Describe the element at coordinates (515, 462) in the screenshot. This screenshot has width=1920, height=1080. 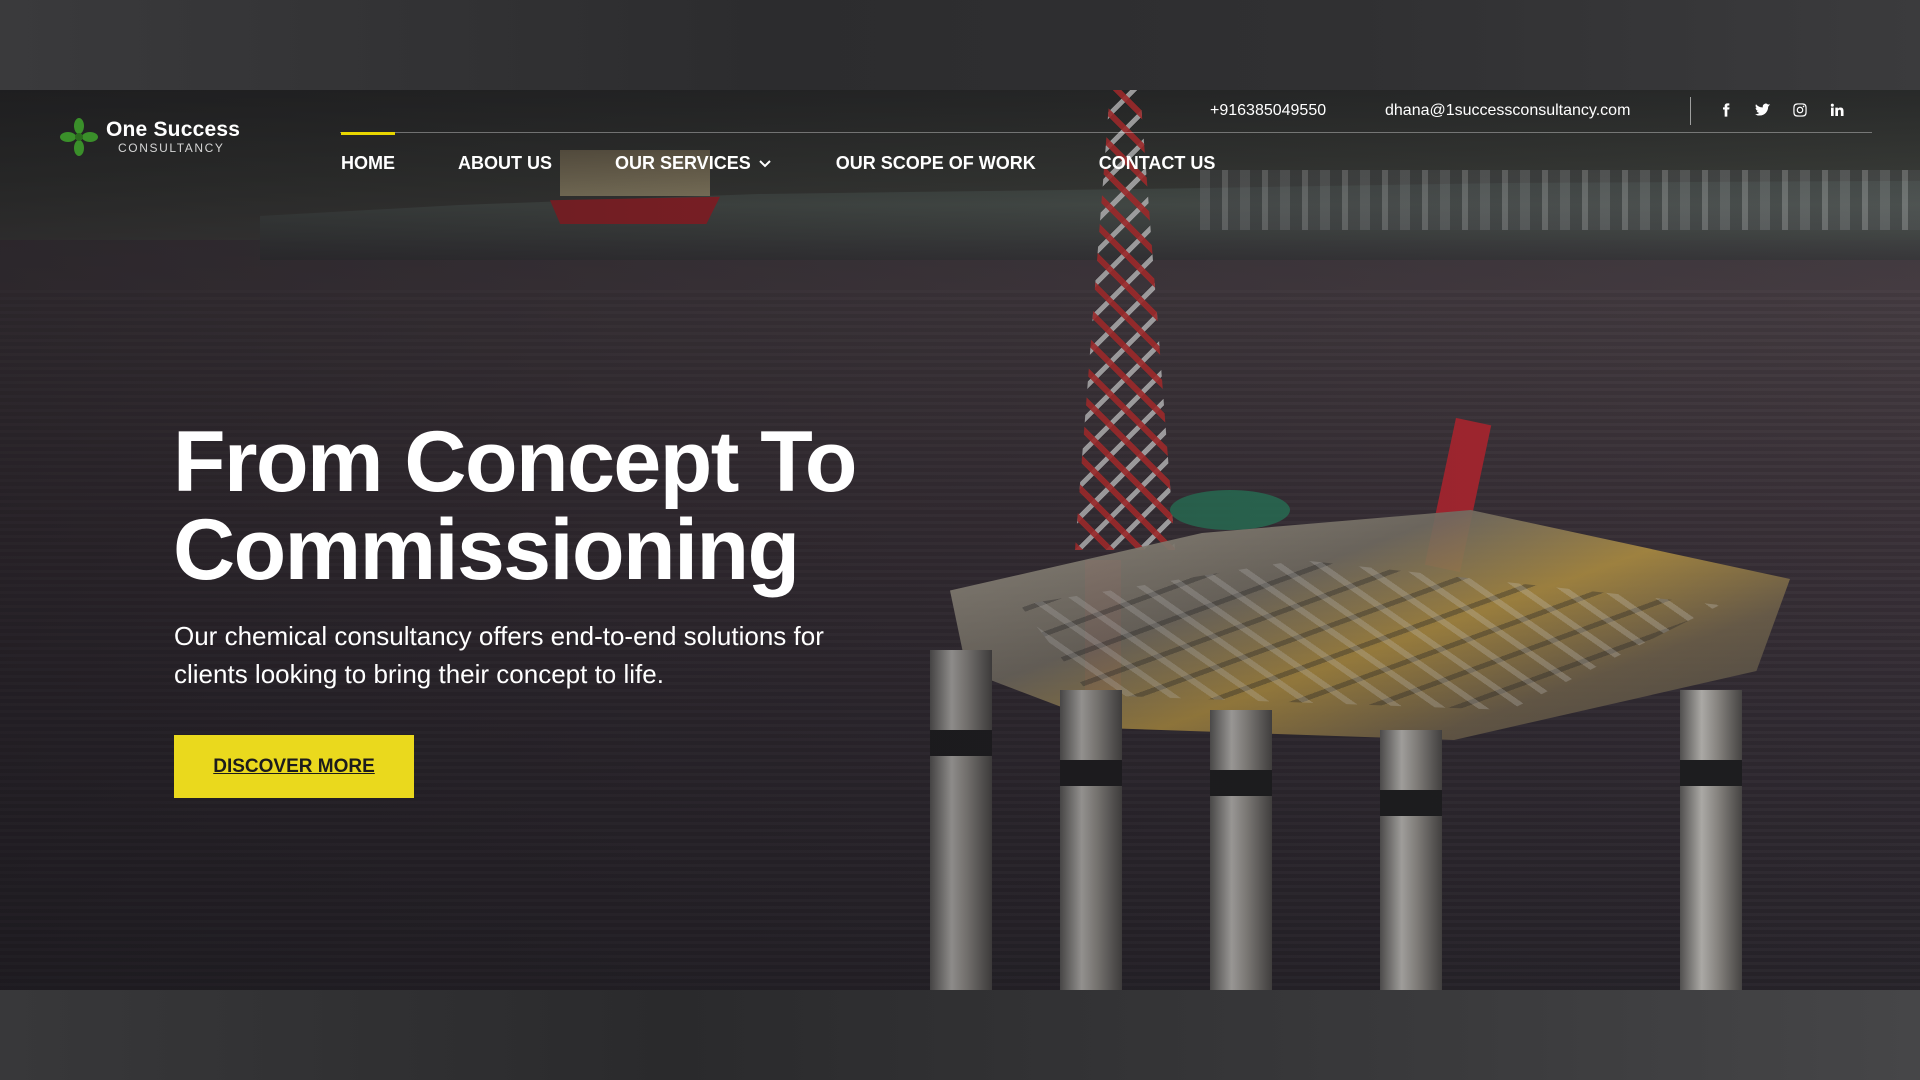
I see `hero-headline-line1: From Concept To` at that location.